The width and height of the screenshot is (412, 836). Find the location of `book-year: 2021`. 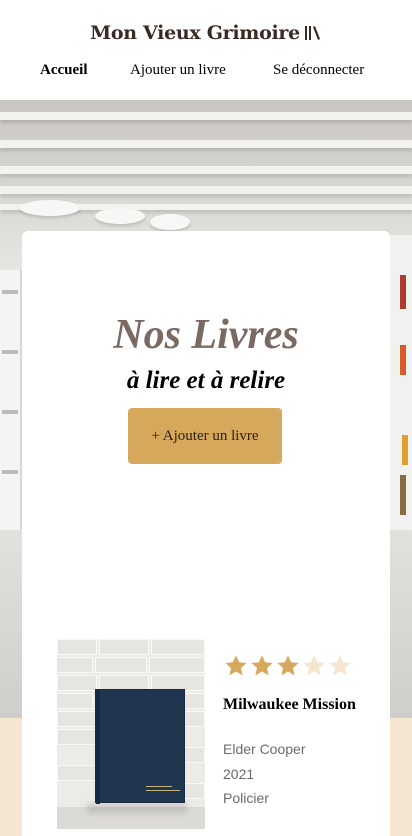

book-year: 2021 is located at coordinates (239, 774).